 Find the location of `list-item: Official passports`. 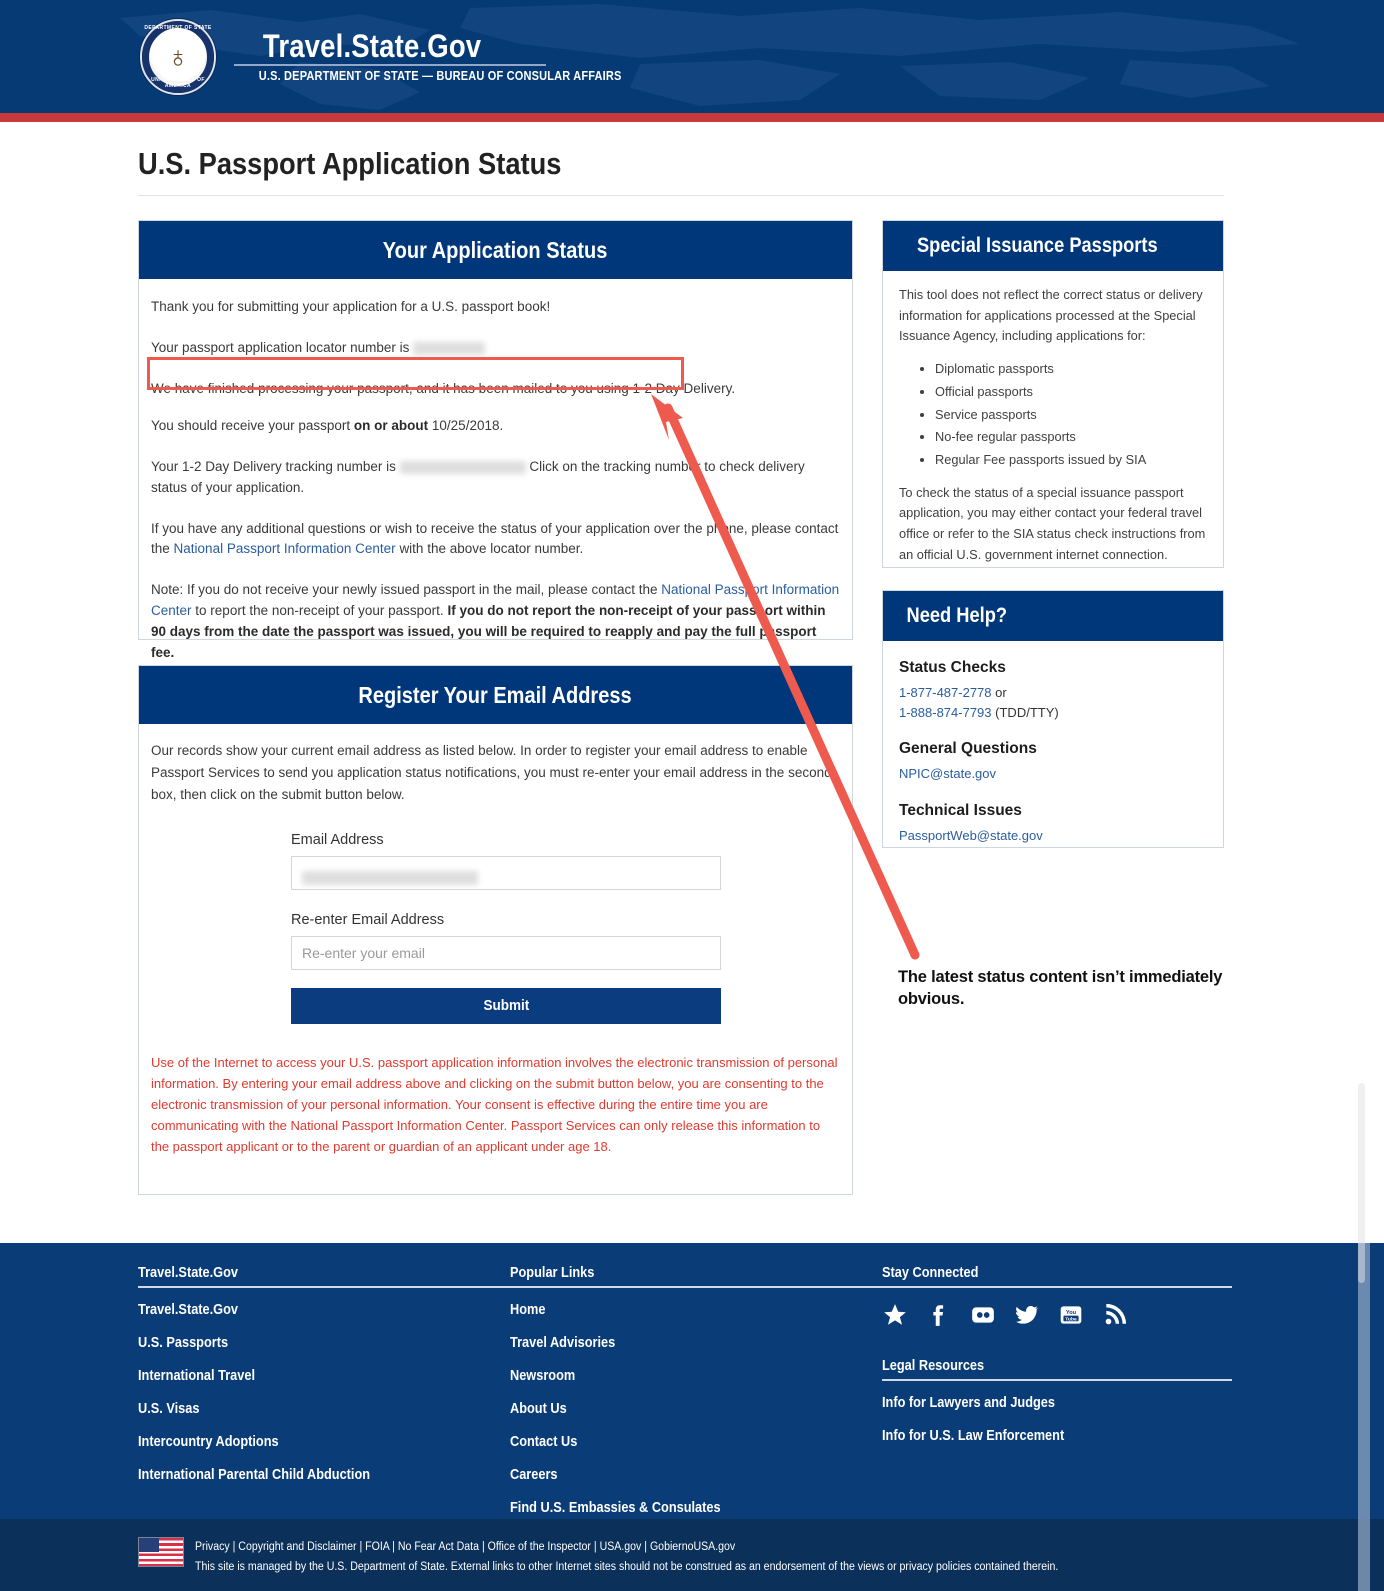

list-item: Official passports is located at coordinates (1071, 392).